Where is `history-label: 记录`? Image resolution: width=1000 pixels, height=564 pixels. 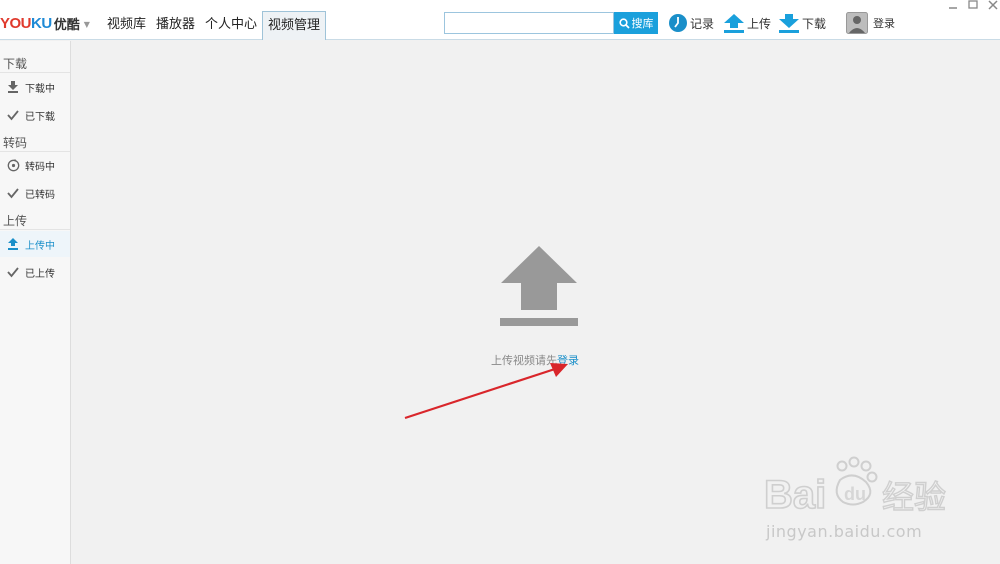
history-label: 记录 is located at coordinates (702, 23).